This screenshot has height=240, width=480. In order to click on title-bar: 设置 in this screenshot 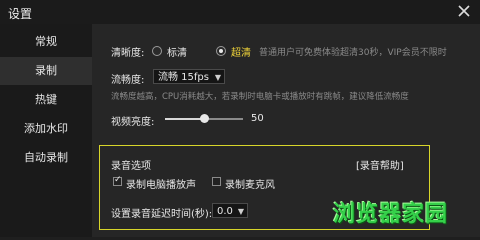, I will do `click(240, 12)`.